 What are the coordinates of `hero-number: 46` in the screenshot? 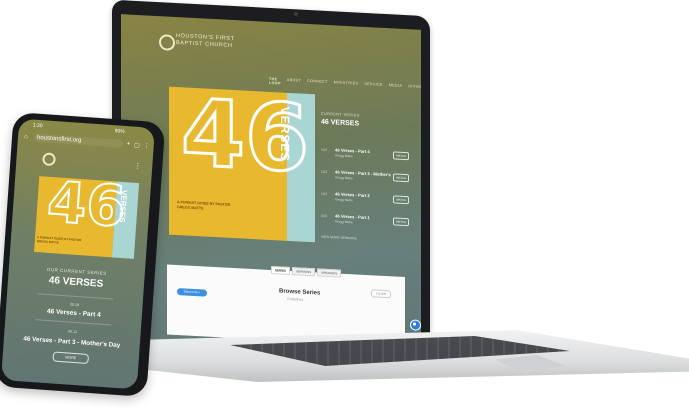 It's located at (86, 205).